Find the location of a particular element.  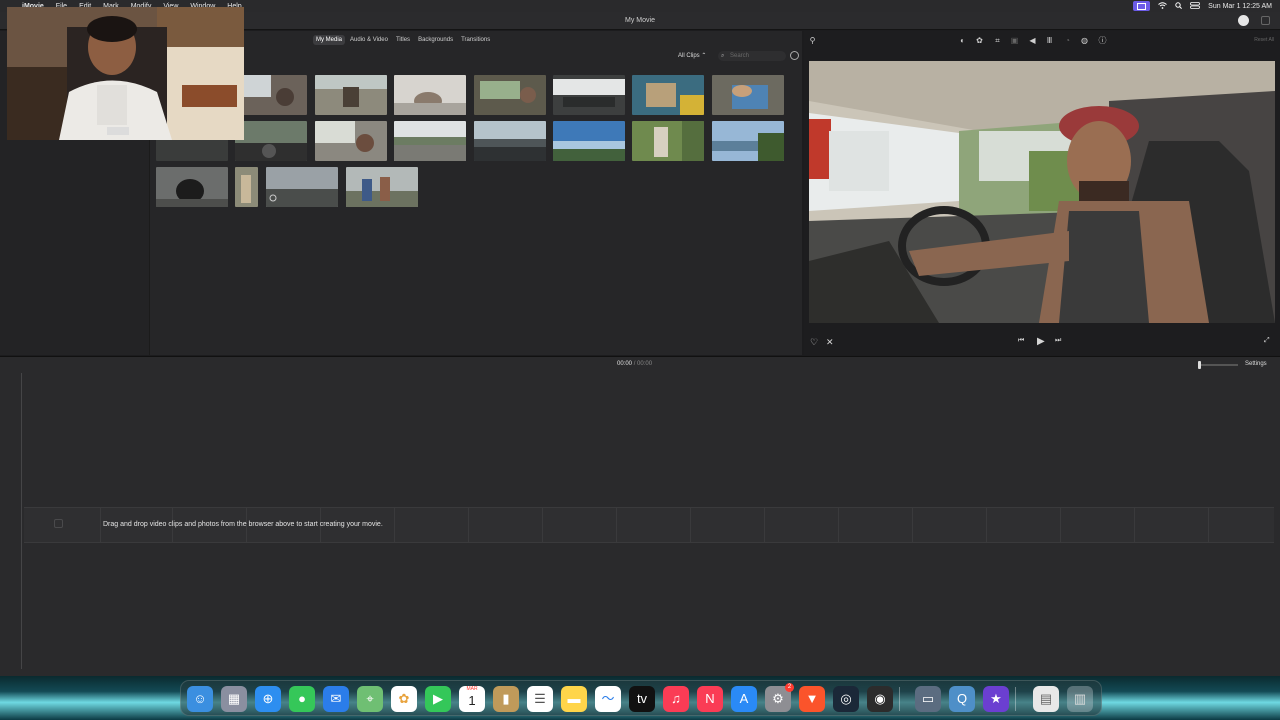

zoom-knob is located at coordinates (1199, 365).